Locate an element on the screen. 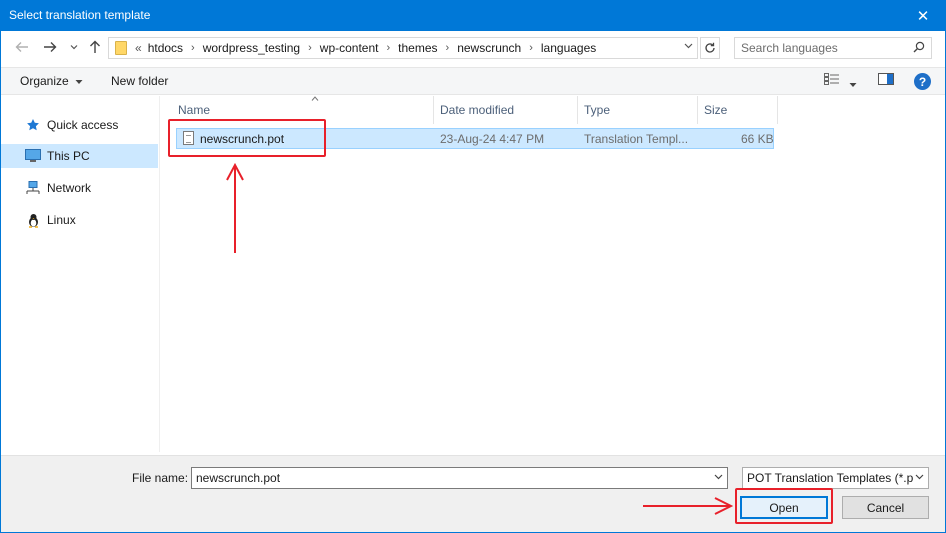 This screenshot has height=533, width=946. open-button: Open is located at coordinates (784, 507).